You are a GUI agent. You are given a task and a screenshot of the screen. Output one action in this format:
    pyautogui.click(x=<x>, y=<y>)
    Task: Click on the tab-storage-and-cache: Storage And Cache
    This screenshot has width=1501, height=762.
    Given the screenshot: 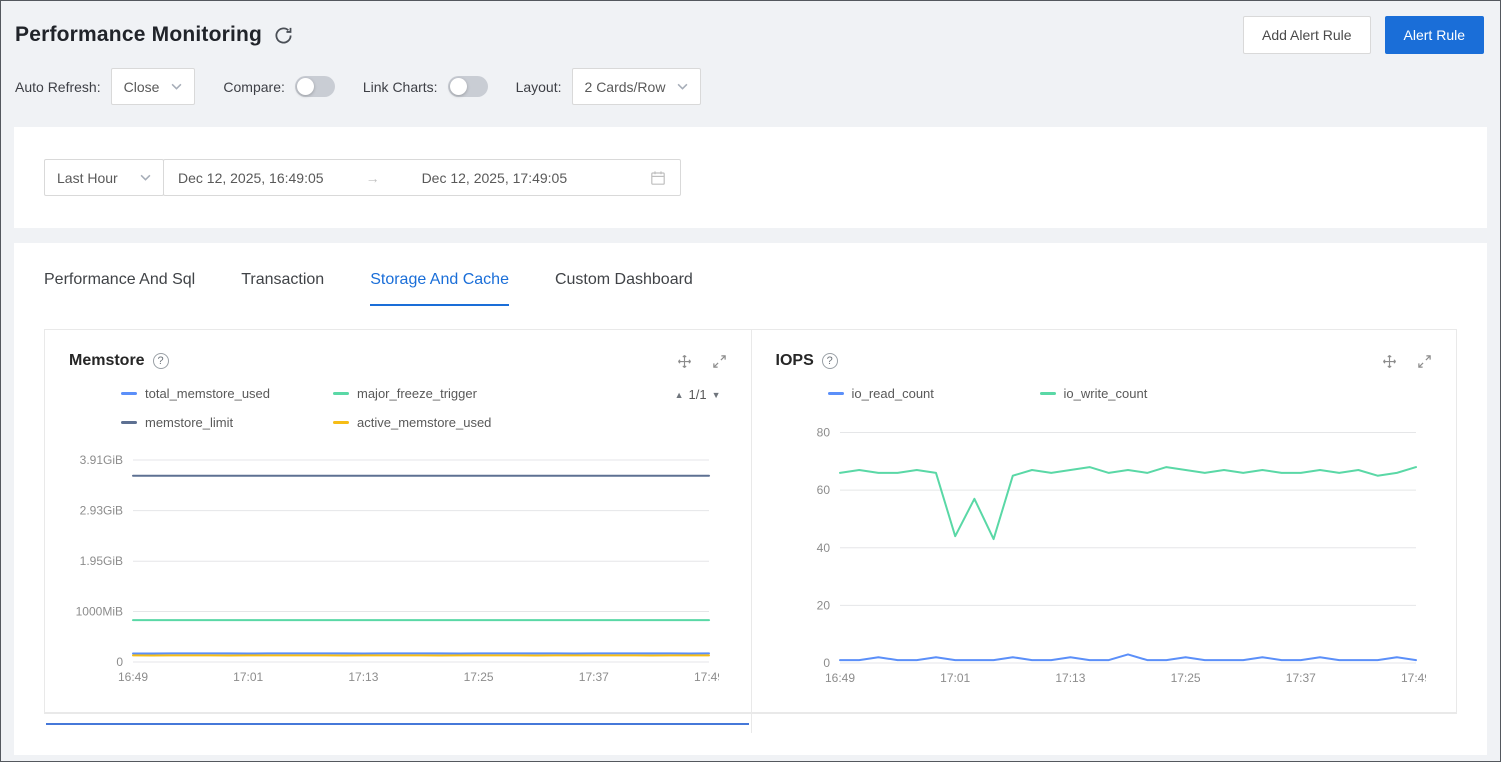 What is the action you would take?
    pyautogui.click(x=439, y=288)
    